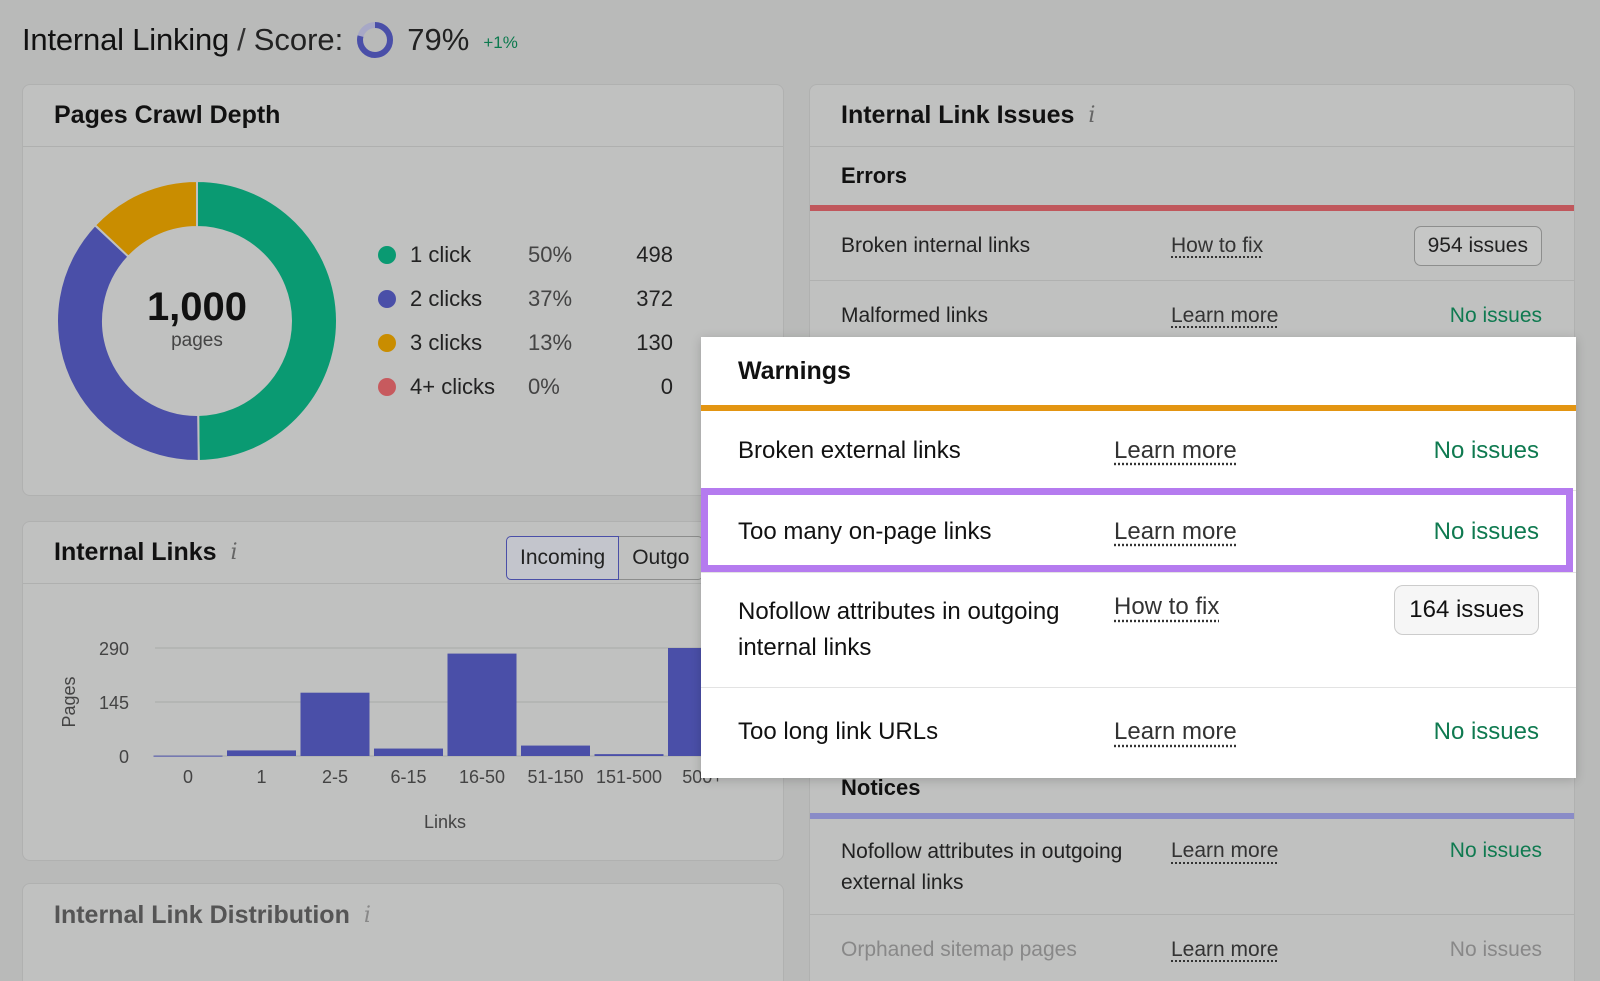  What do you see at coordinates (445, 822) in the screenshot?
I see `x-axis-label: Links` at bounding box center [445, 822].